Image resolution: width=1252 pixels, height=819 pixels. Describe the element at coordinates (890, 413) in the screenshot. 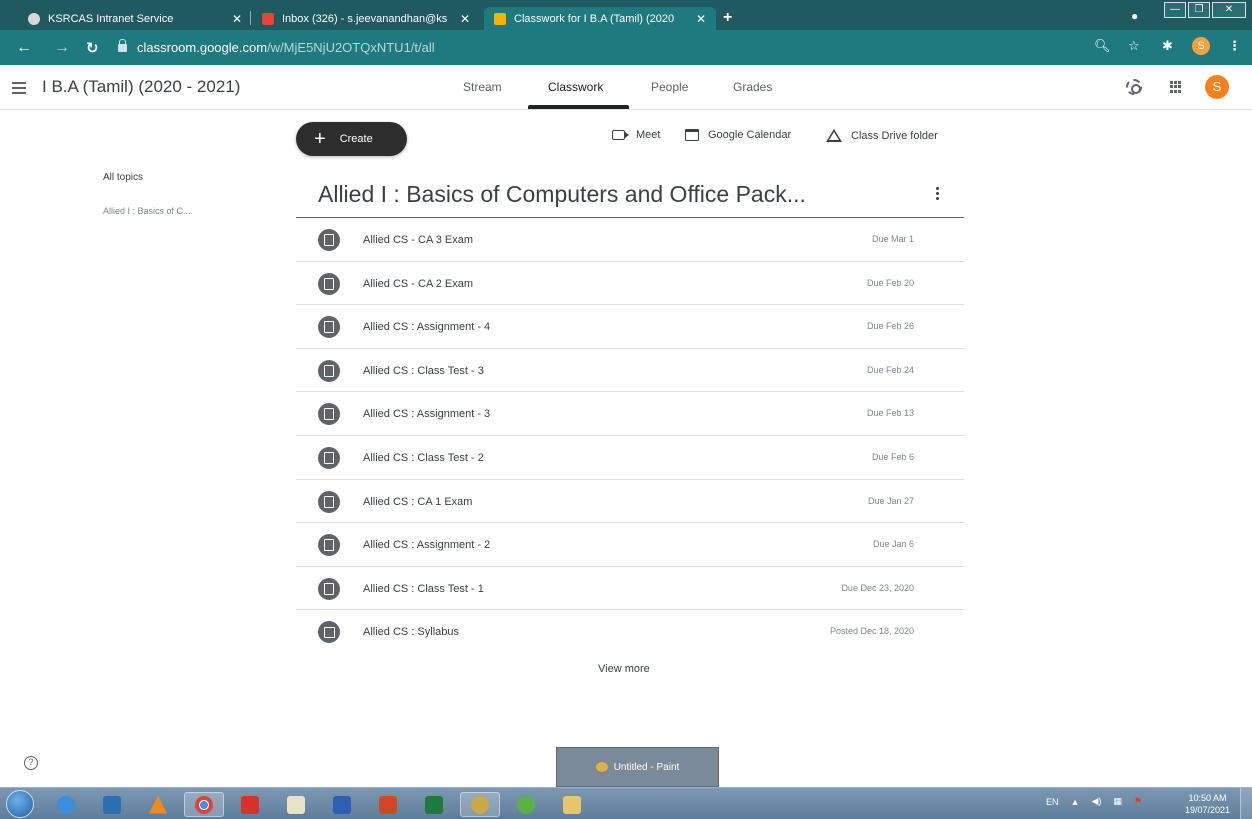

I see `item-date: Due Feb 13` at that location.